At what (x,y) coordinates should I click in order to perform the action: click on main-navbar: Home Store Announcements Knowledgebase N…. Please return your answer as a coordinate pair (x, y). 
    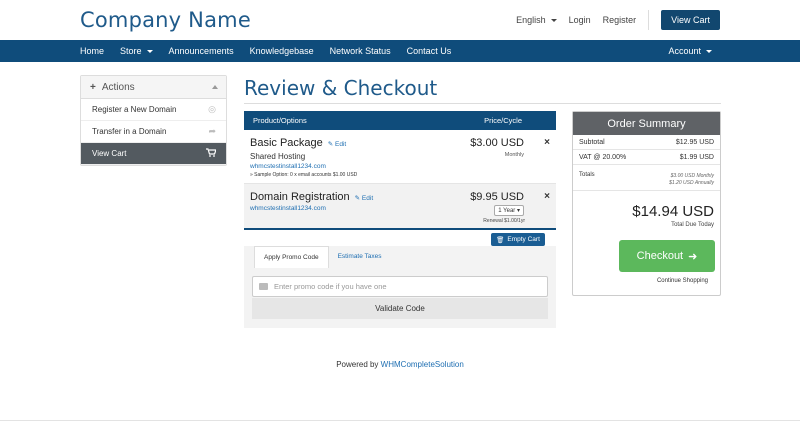
    Looking at the image, I should click on (400, 51).